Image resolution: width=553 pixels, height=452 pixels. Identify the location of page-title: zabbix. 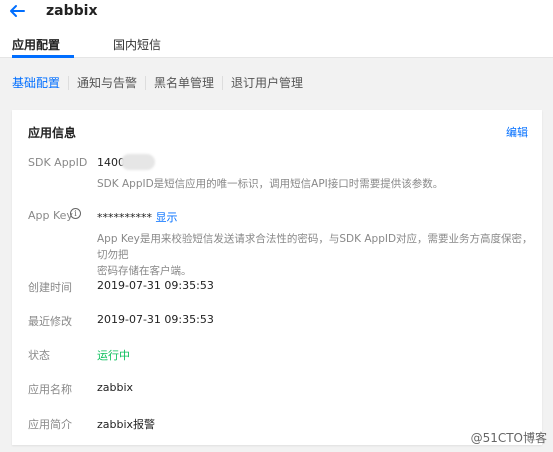
(72, 11).